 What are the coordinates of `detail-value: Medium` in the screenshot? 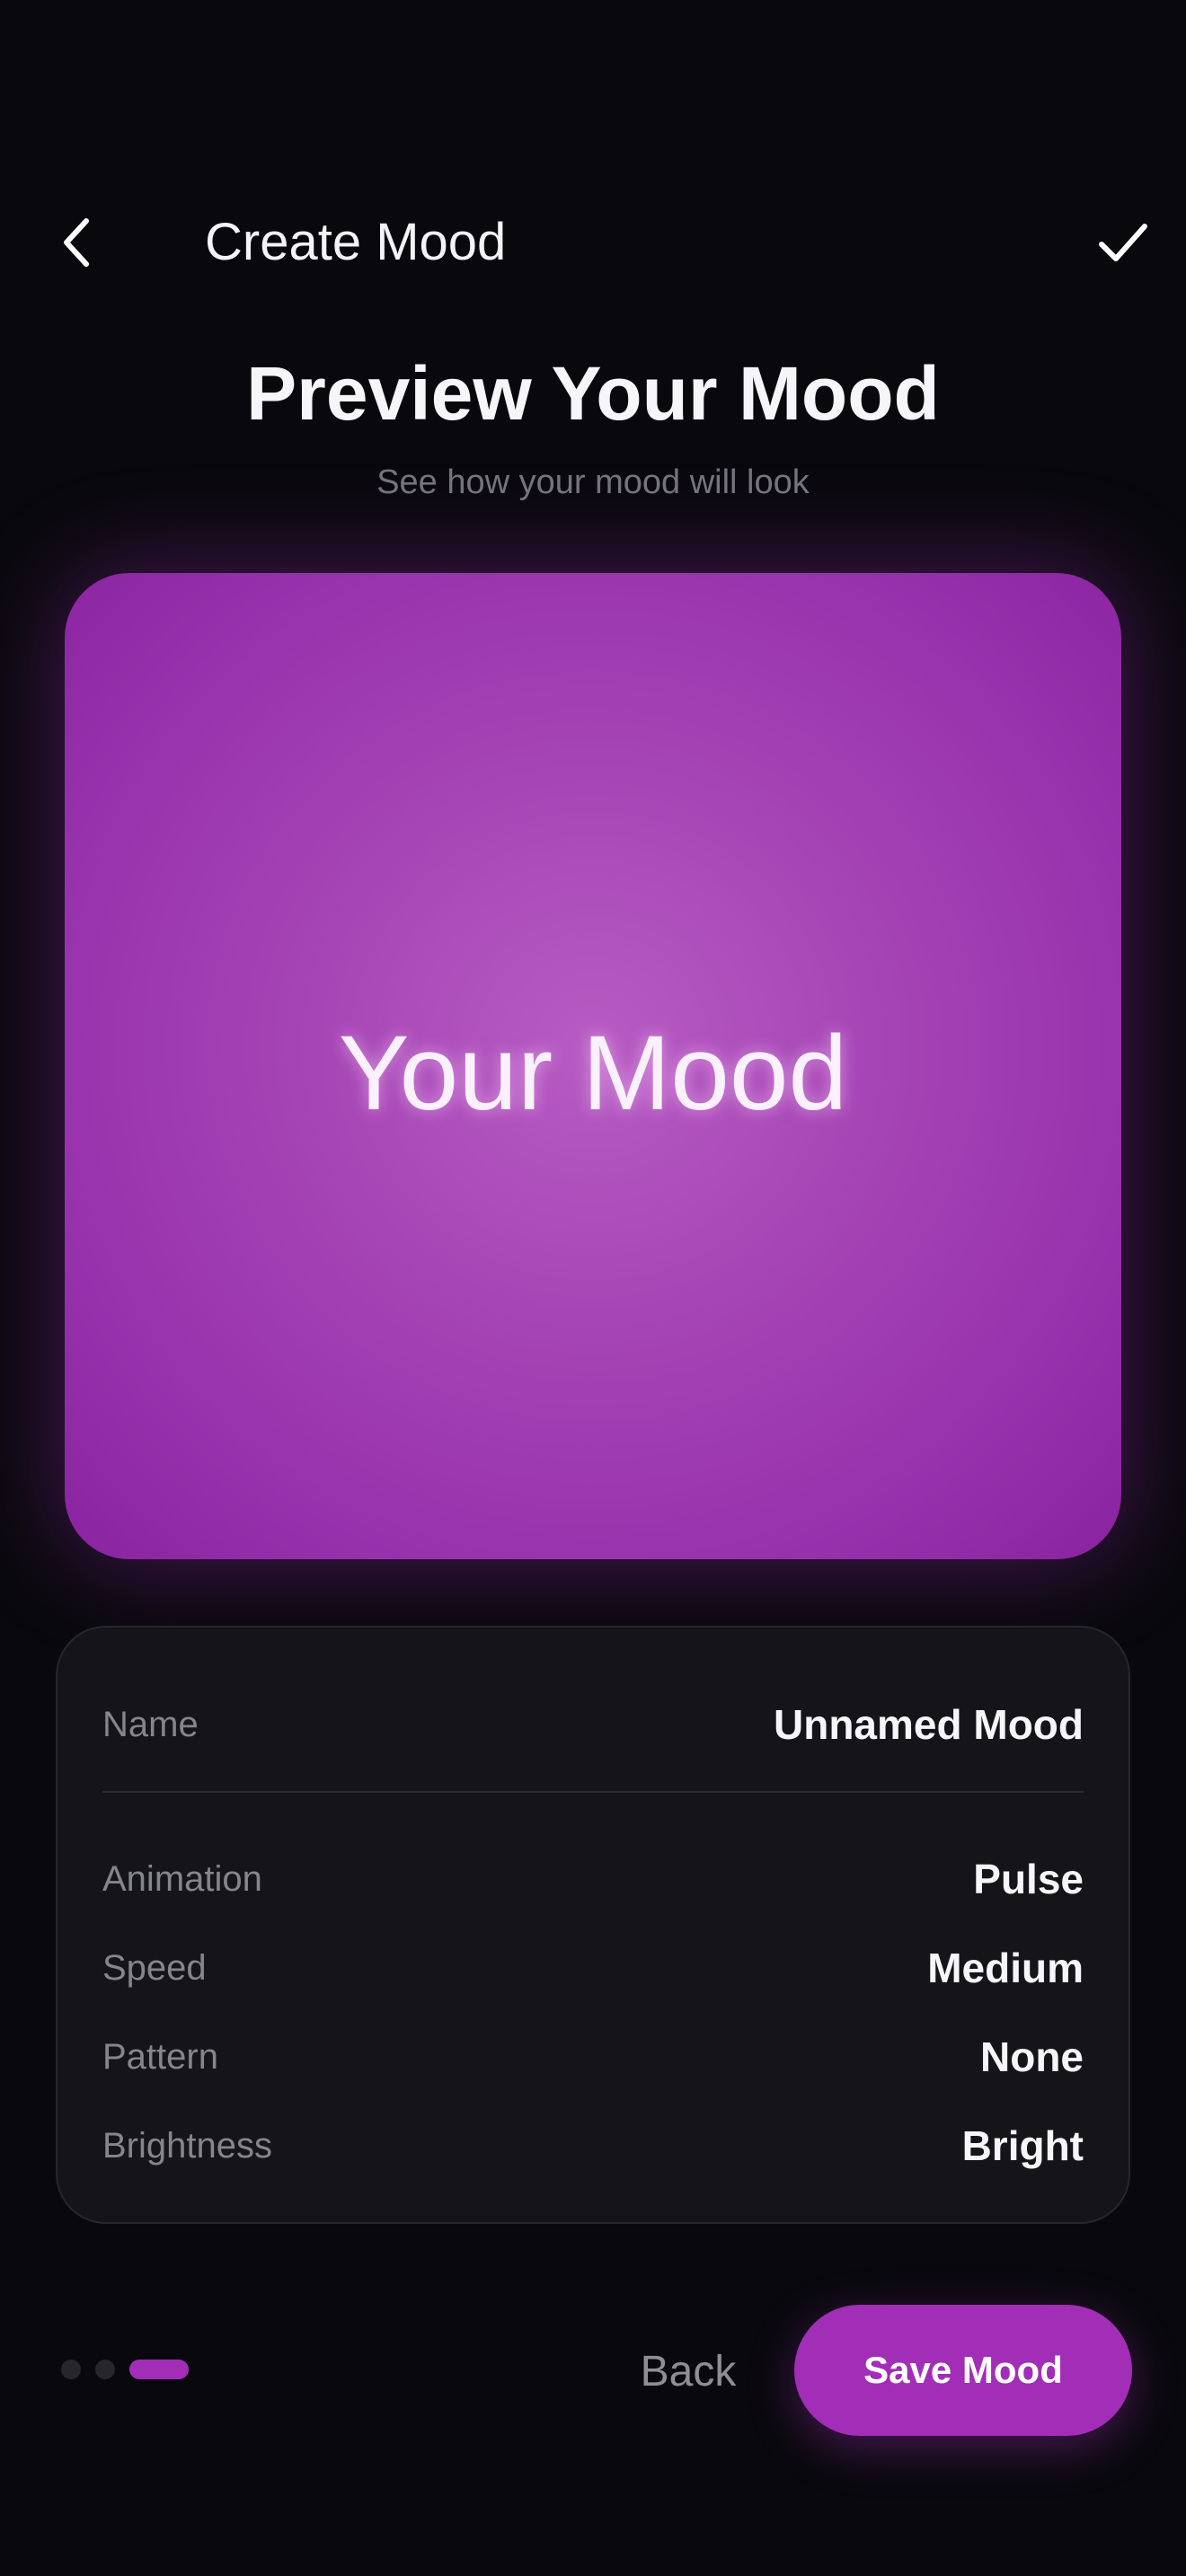 It's located at (1005, 1968).